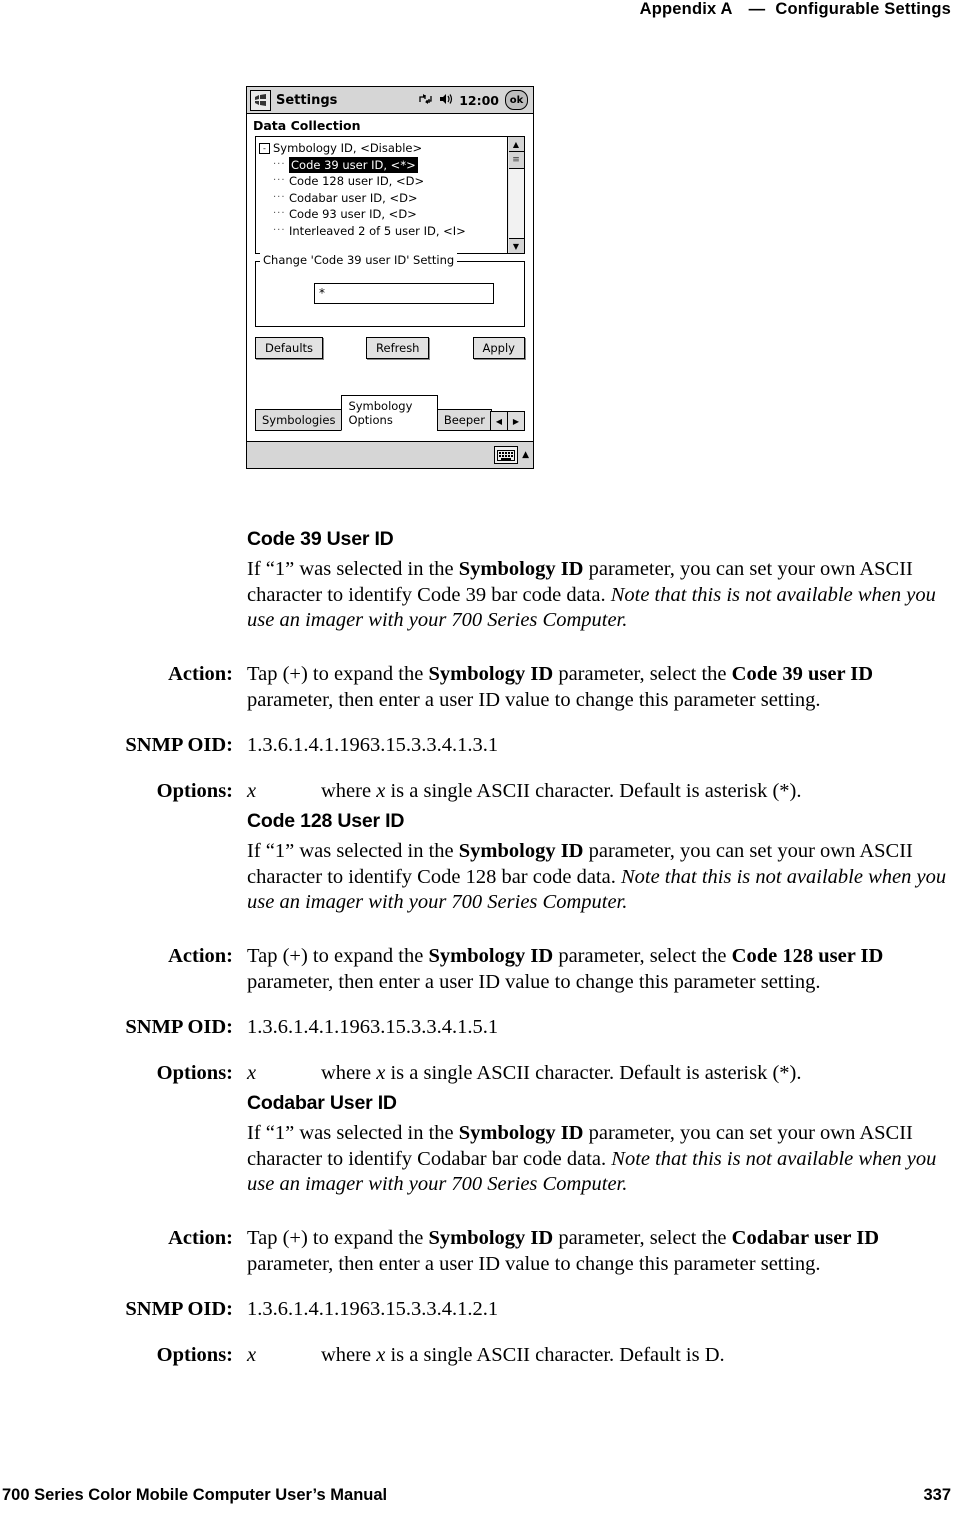 Image resolution: width=969 pixels, height=1521 pixels. I want to click on tree-item-label-selected: Code 39 user ID, <*>, so click(353, 164).